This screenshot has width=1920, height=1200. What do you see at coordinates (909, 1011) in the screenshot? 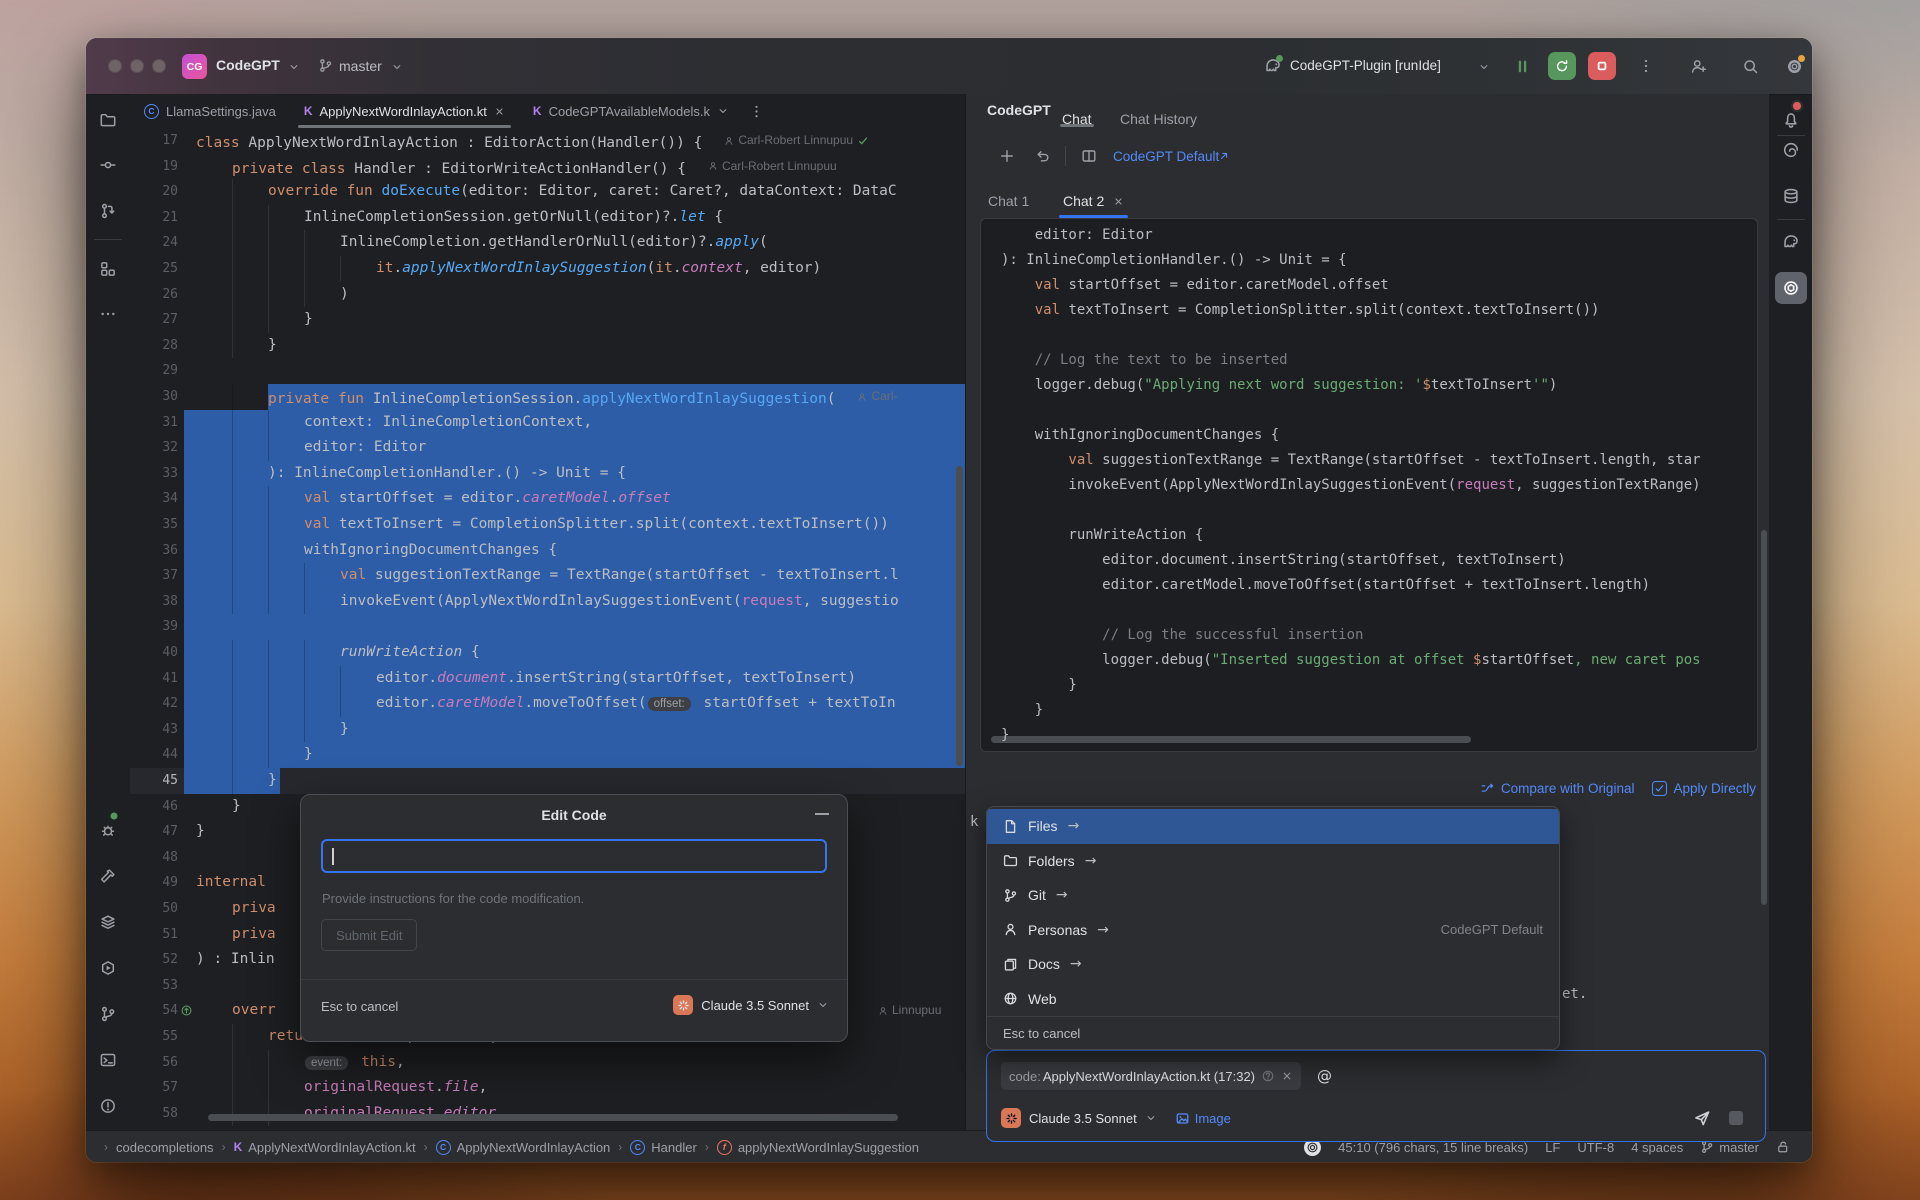
I see `code-author-label: Linnupuu` at bounding box center [909, 1011].